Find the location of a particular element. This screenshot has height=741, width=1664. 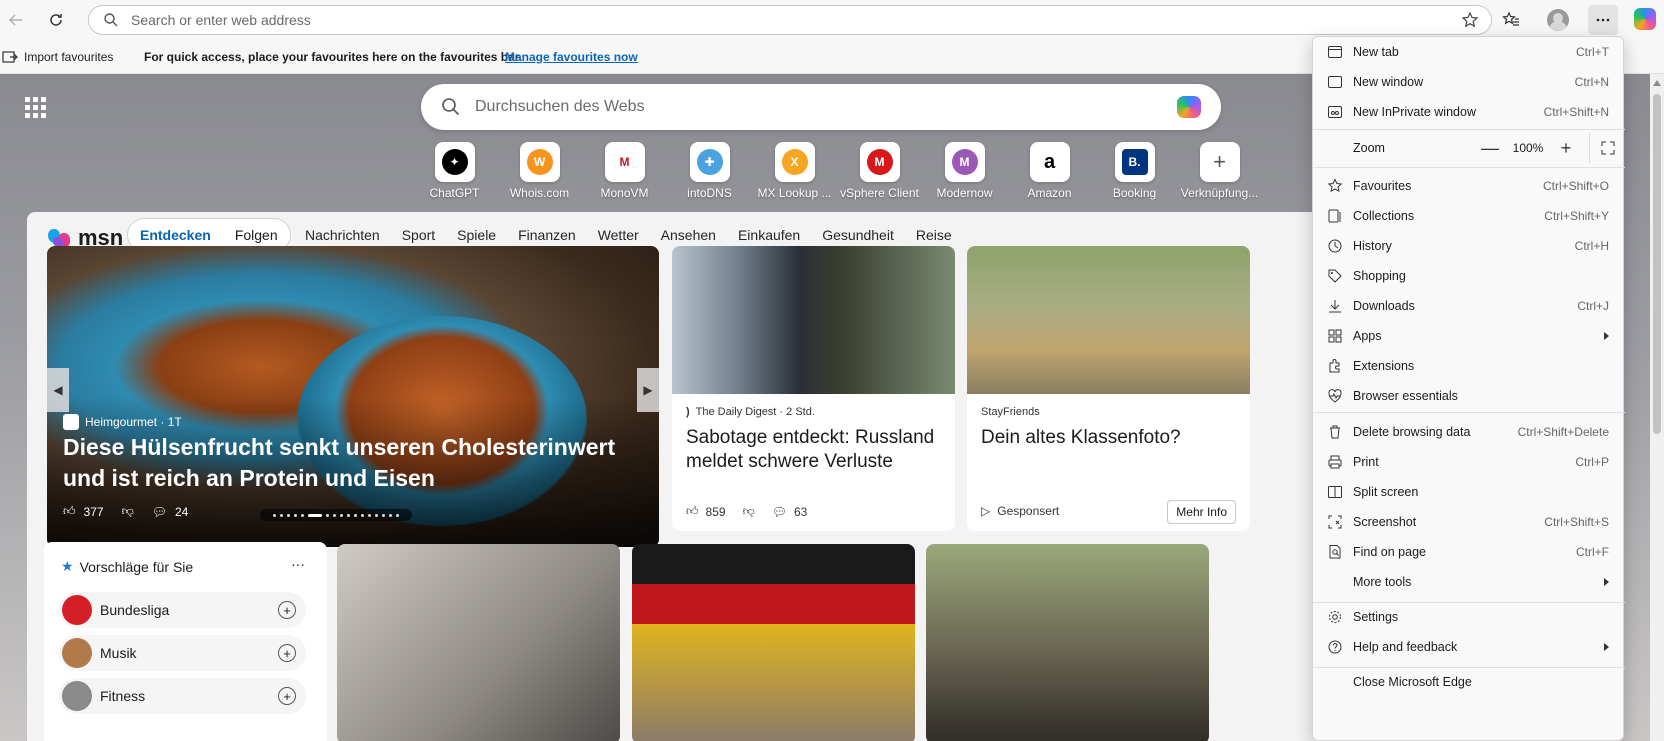

menu-new-tab: New tab Ctrl+T is located at coordinates (1469, 52).